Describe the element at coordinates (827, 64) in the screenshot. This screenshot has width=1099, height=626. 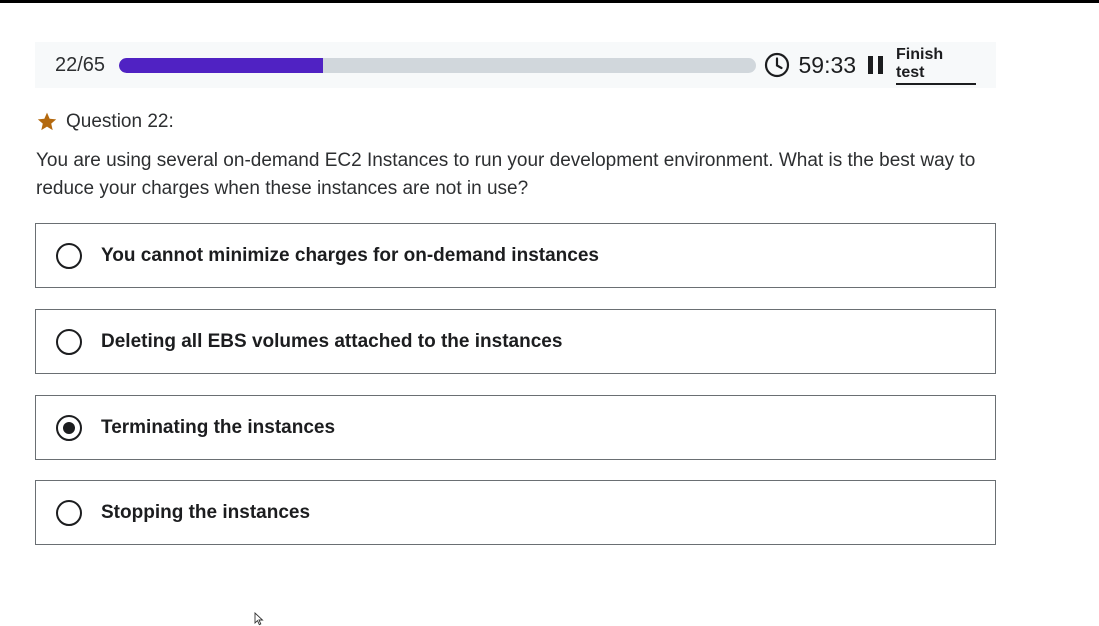
I see `countdown-timer: 59:33` at that location.